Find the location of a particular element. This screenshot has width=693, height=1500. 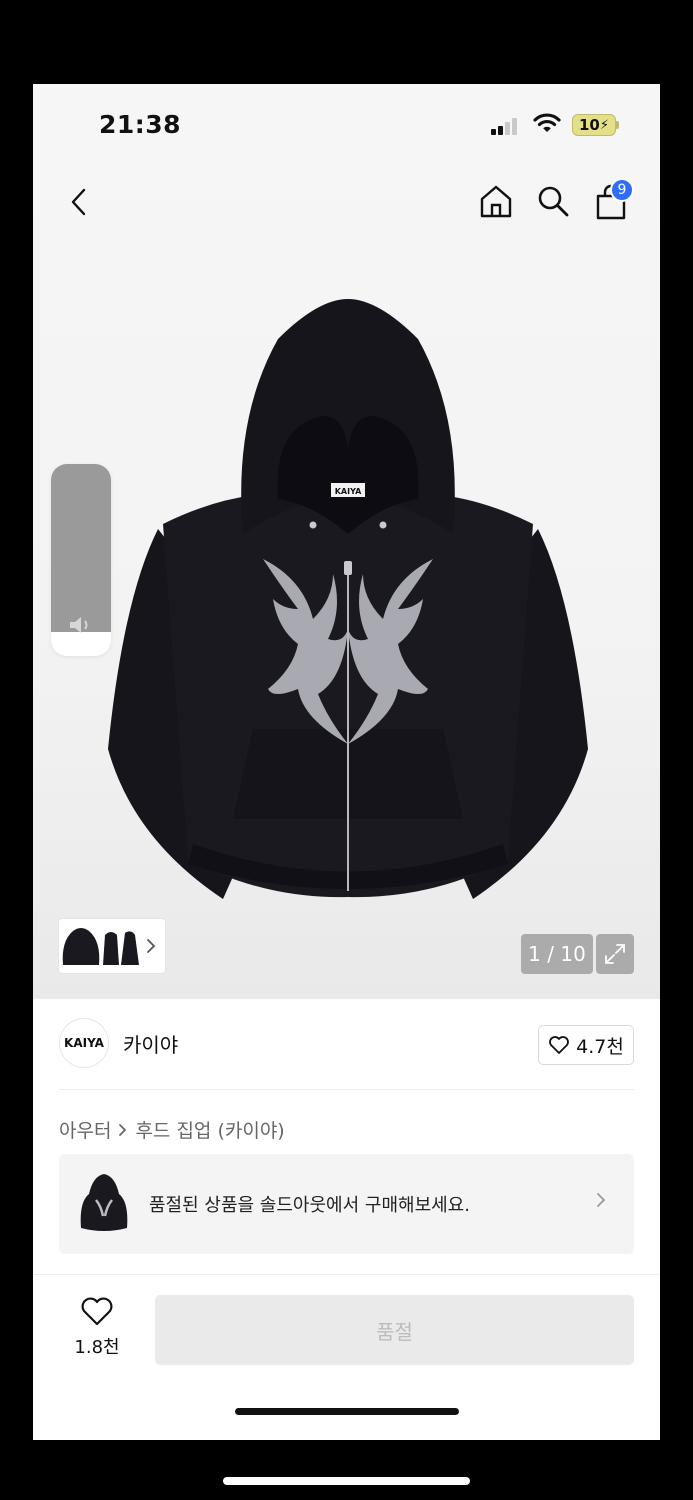

search-button is located at coordinates (553, 201).